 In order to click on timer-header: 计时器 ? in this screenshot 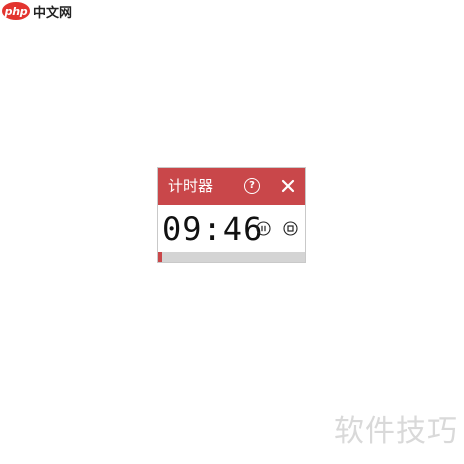, I will do `click(231, 186)`.